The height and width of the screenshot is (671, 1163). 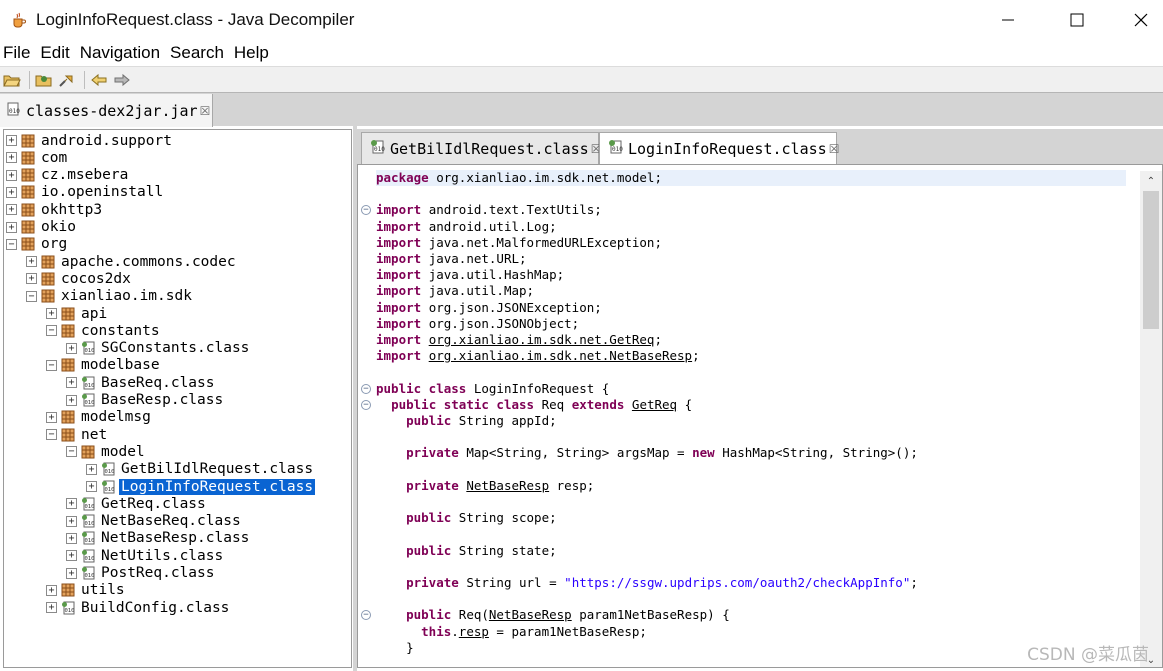 What do you see at coordinates (473, 615) in the screenshot?
I see `code-text: Req(` at bounding box center [473, 615].